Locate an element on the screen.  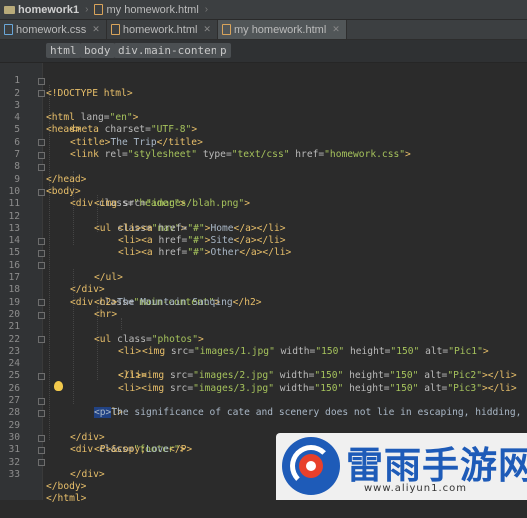
tab-label: homework.html is located at coordinates (160, 29).